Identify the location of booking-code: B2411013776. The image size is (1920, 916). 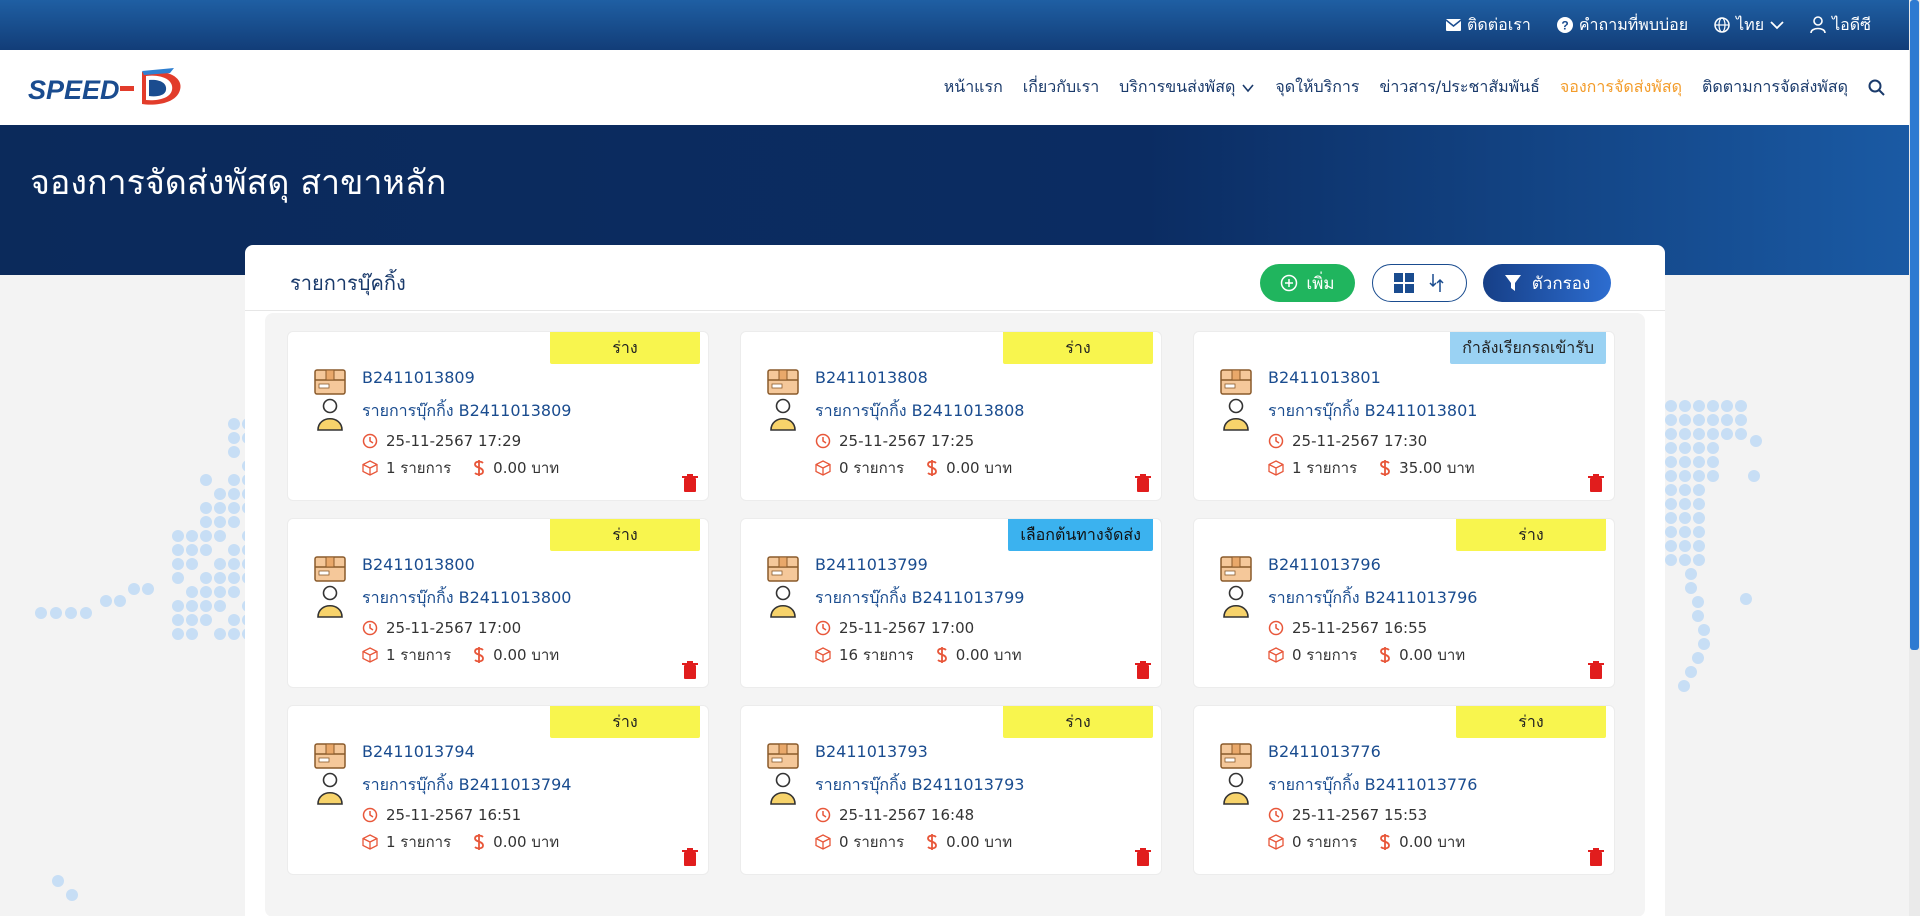
(1324, 751).